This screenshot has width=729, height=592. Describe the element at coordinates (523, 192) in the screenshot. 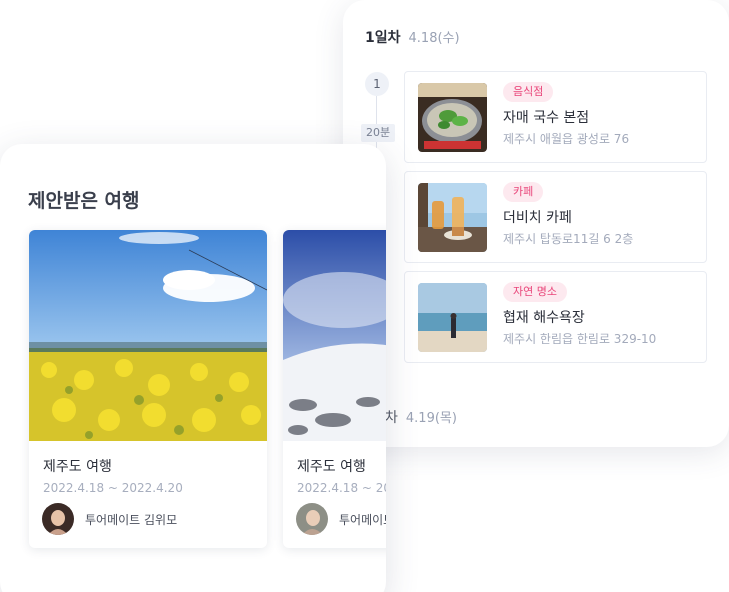

I see `place-tag: 카페` at that location.